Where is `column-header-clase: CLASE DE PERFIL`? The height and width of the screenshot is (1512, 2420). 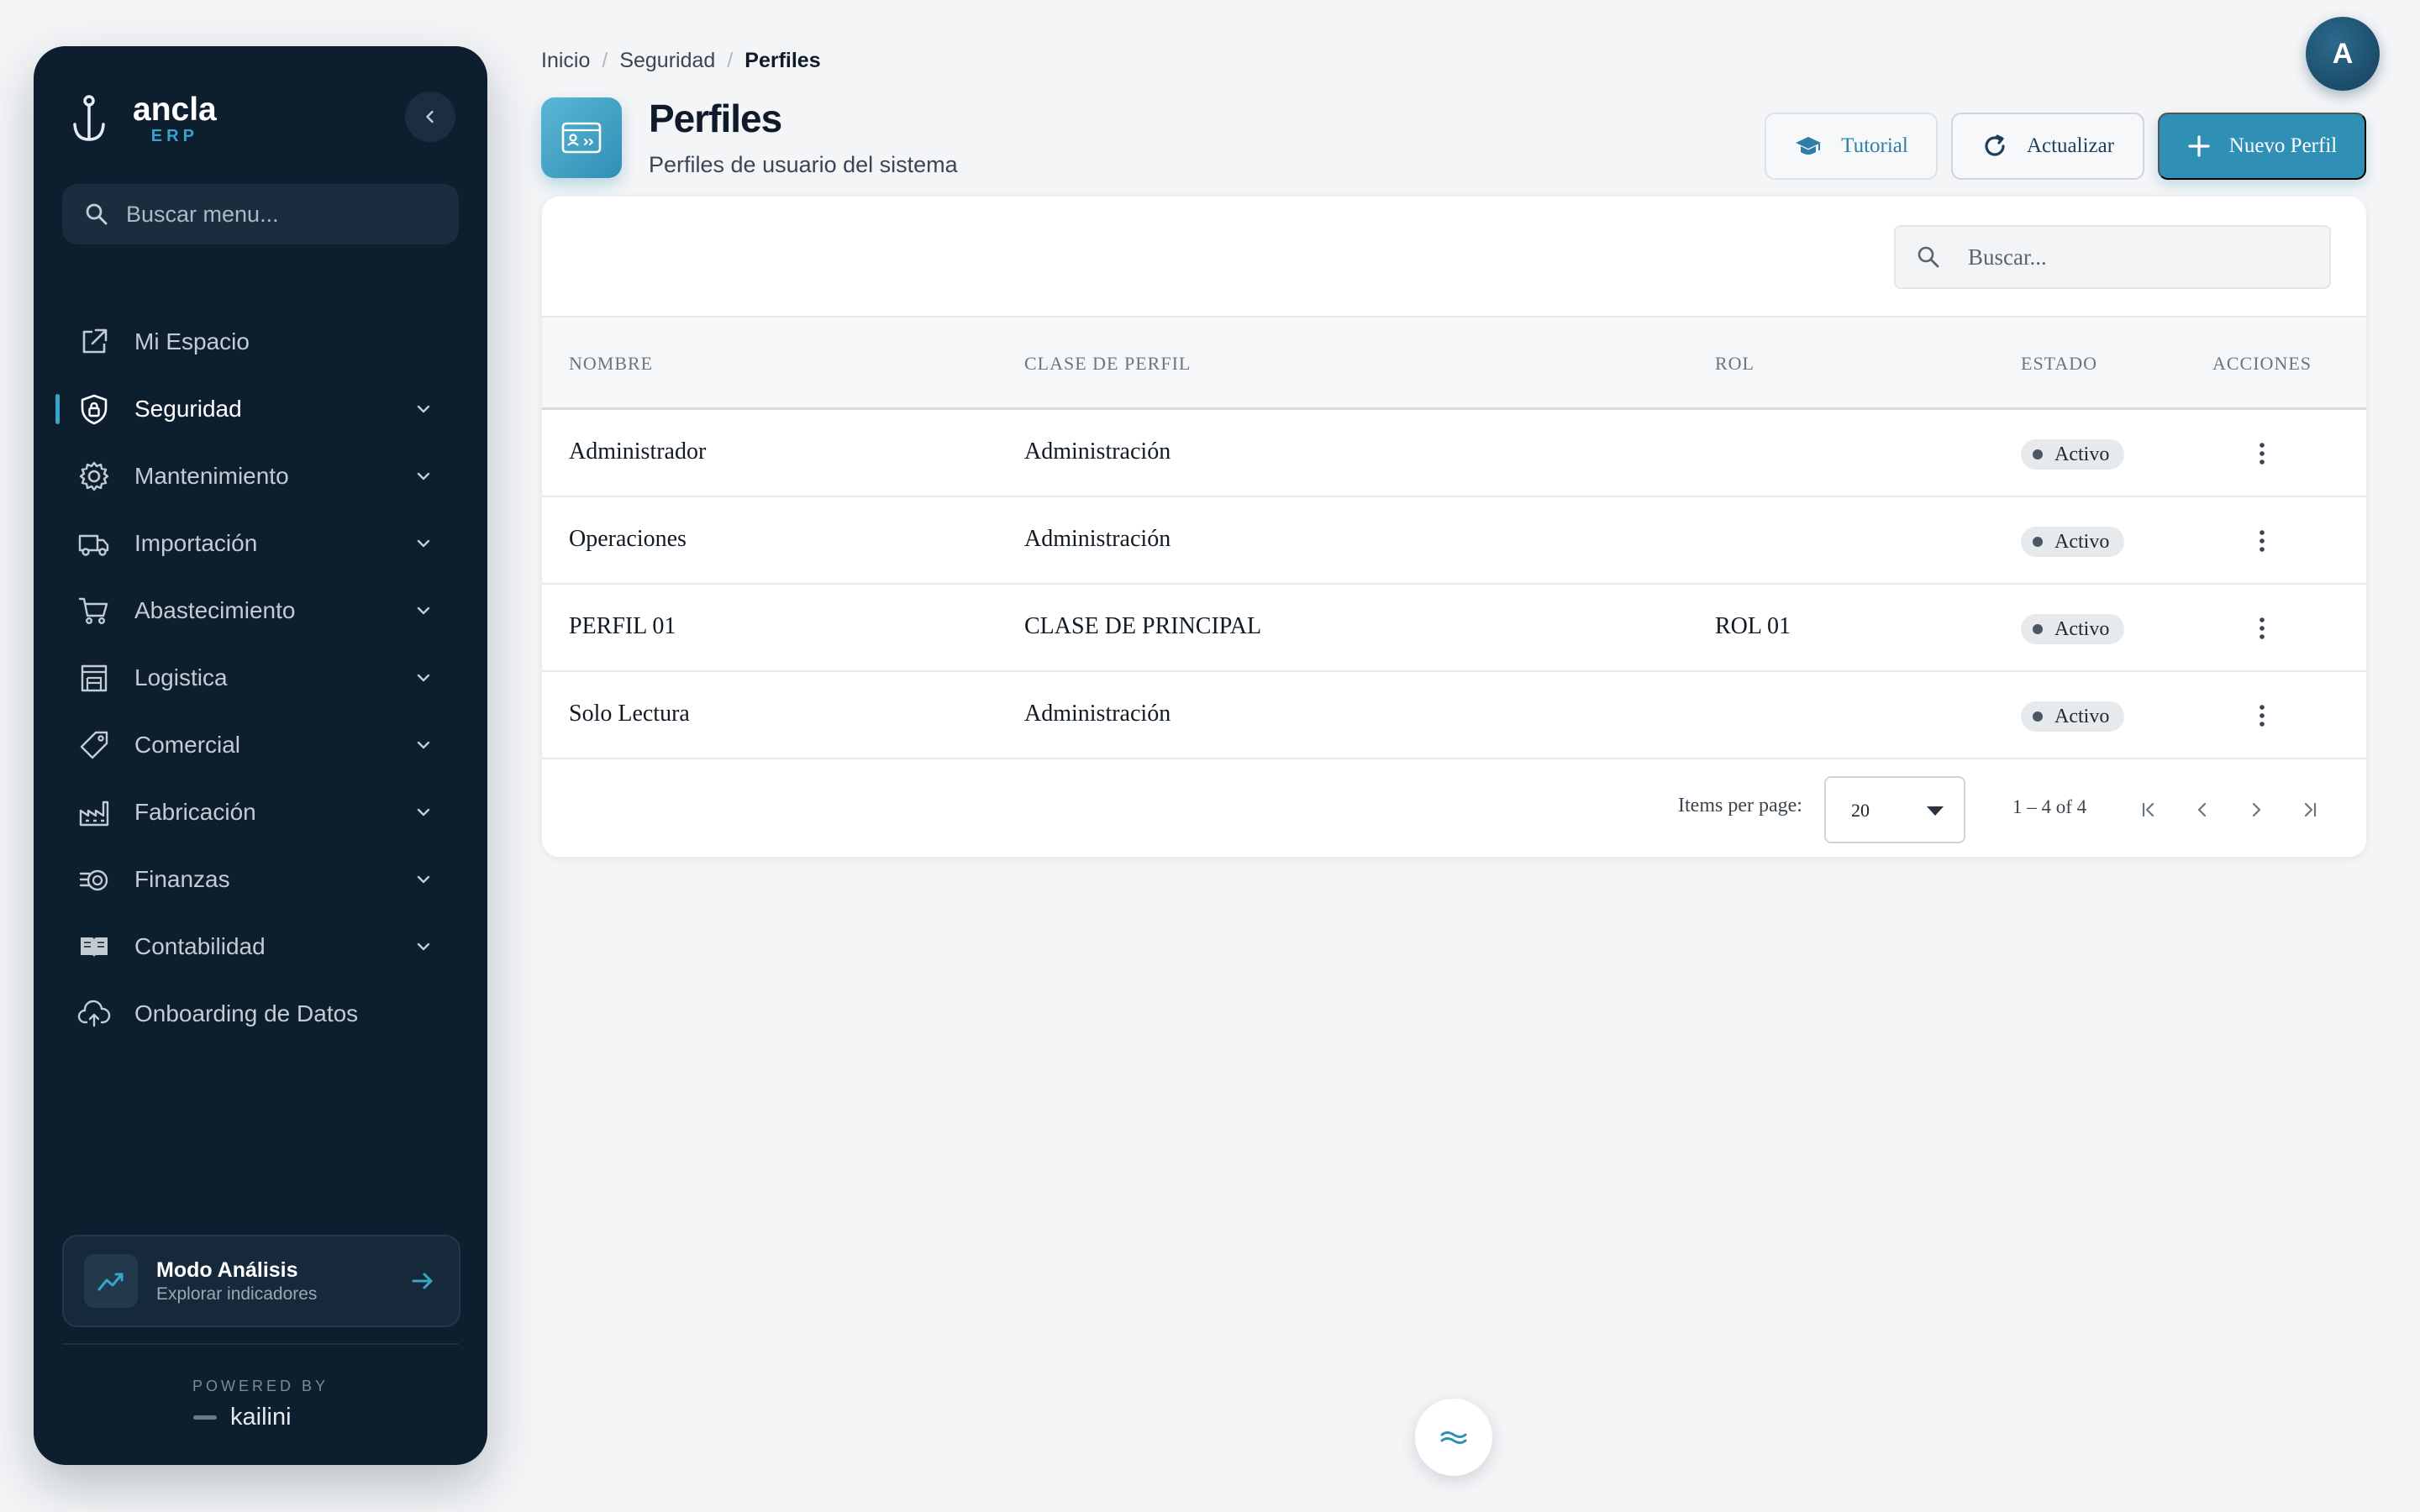 column-header-clase: CLASE DE PERFIL is located at coordinates (1107, 364).